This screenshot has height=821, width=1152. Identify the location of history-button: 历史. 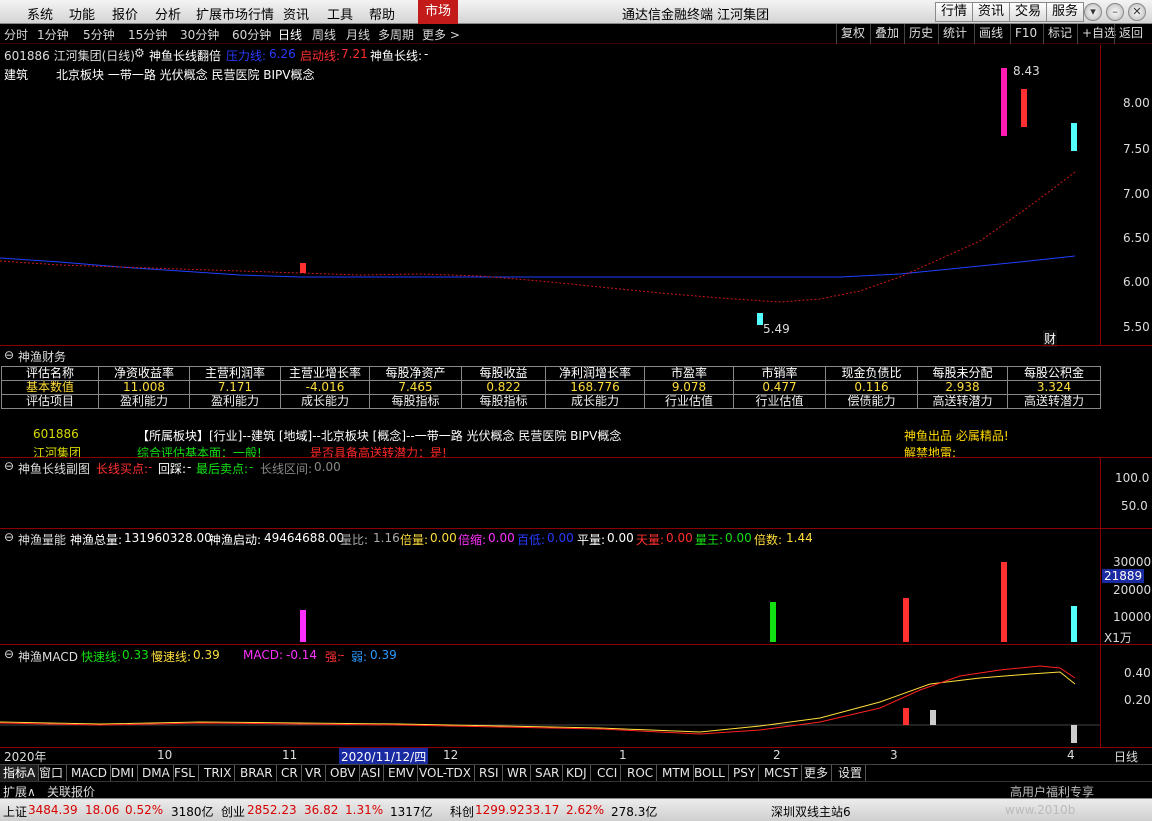
(920, 34).